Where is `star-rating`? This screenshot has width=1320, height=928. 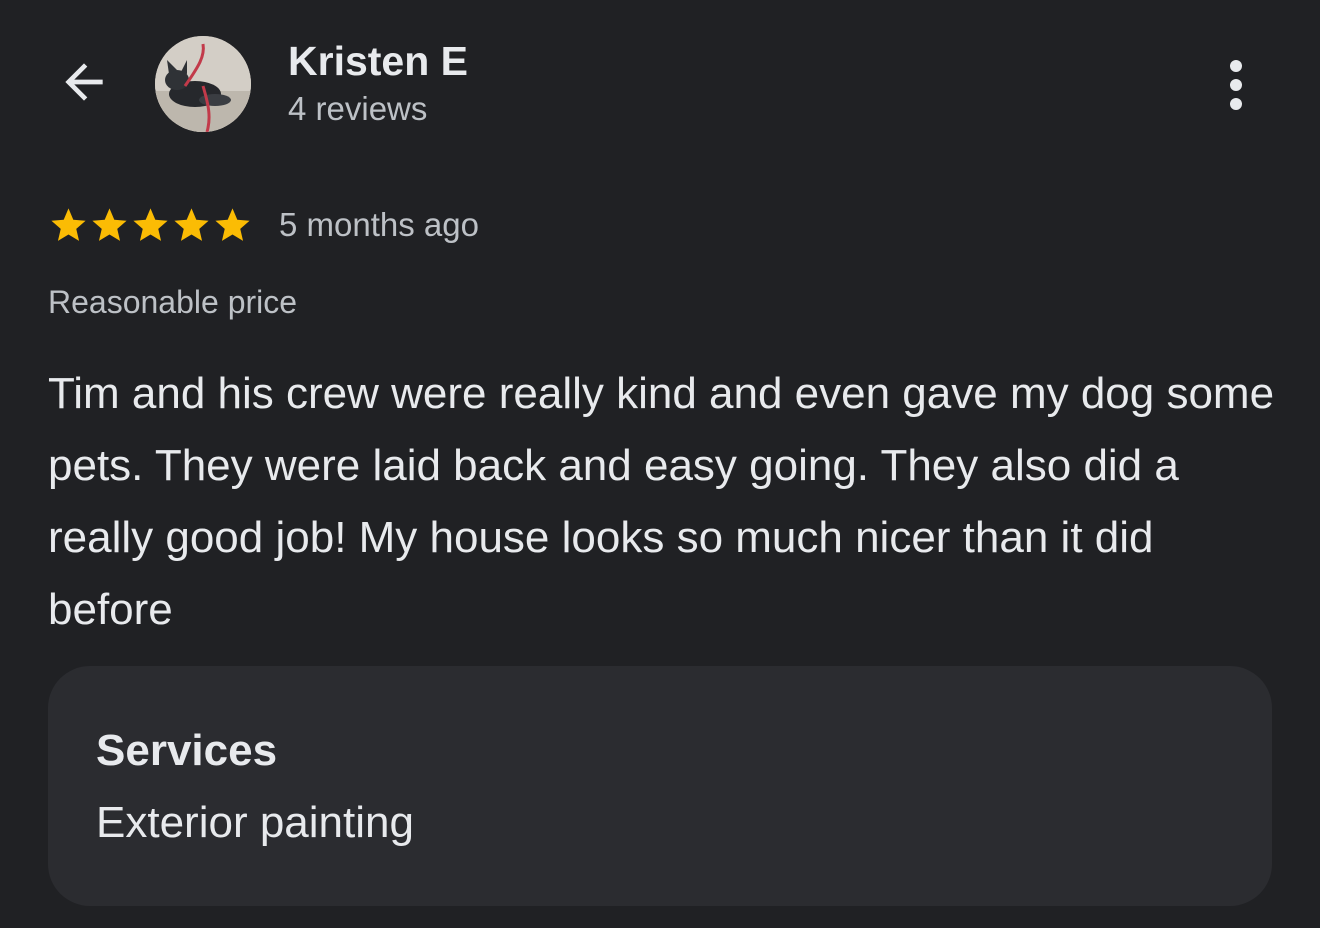
star-rating is located at coordinates (150, 225).